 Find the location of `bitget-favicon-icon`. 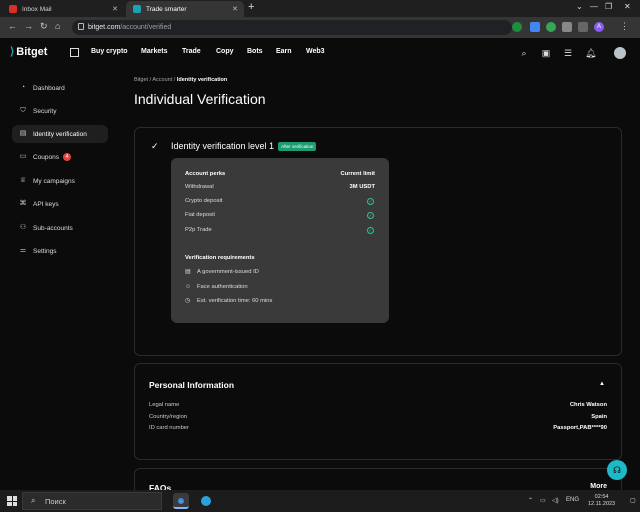

bitget-favicon-icon is located at coordinates (137, 9).